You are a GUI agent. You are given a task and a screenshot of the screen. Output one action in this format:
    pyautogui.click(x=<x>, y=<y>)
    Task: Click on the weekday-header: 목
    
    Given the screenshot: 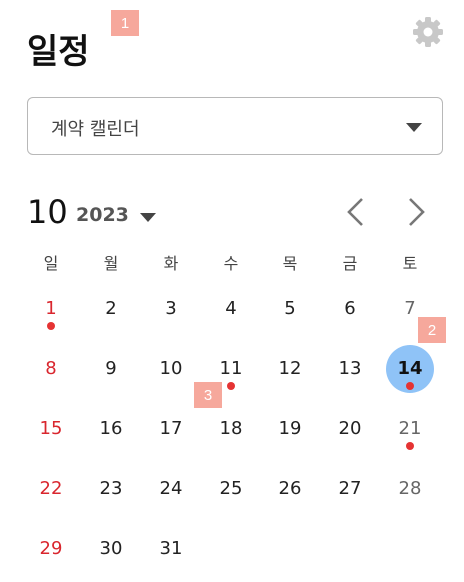 What is the action you would take?
    pyautogui.click(x=290, y=263)
    